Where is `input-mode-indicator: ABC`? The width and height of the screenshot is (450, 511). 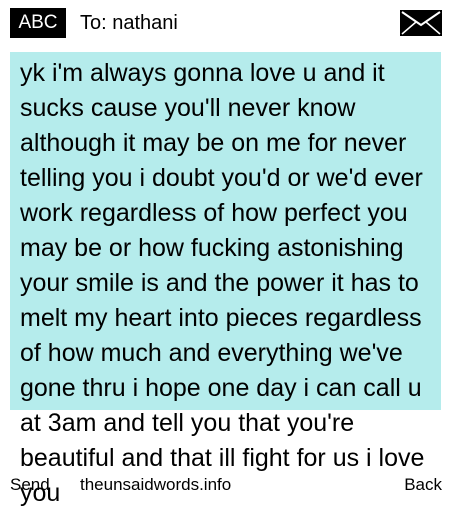
input-mode-indicator: ABC is located at coordinates (38, 23).